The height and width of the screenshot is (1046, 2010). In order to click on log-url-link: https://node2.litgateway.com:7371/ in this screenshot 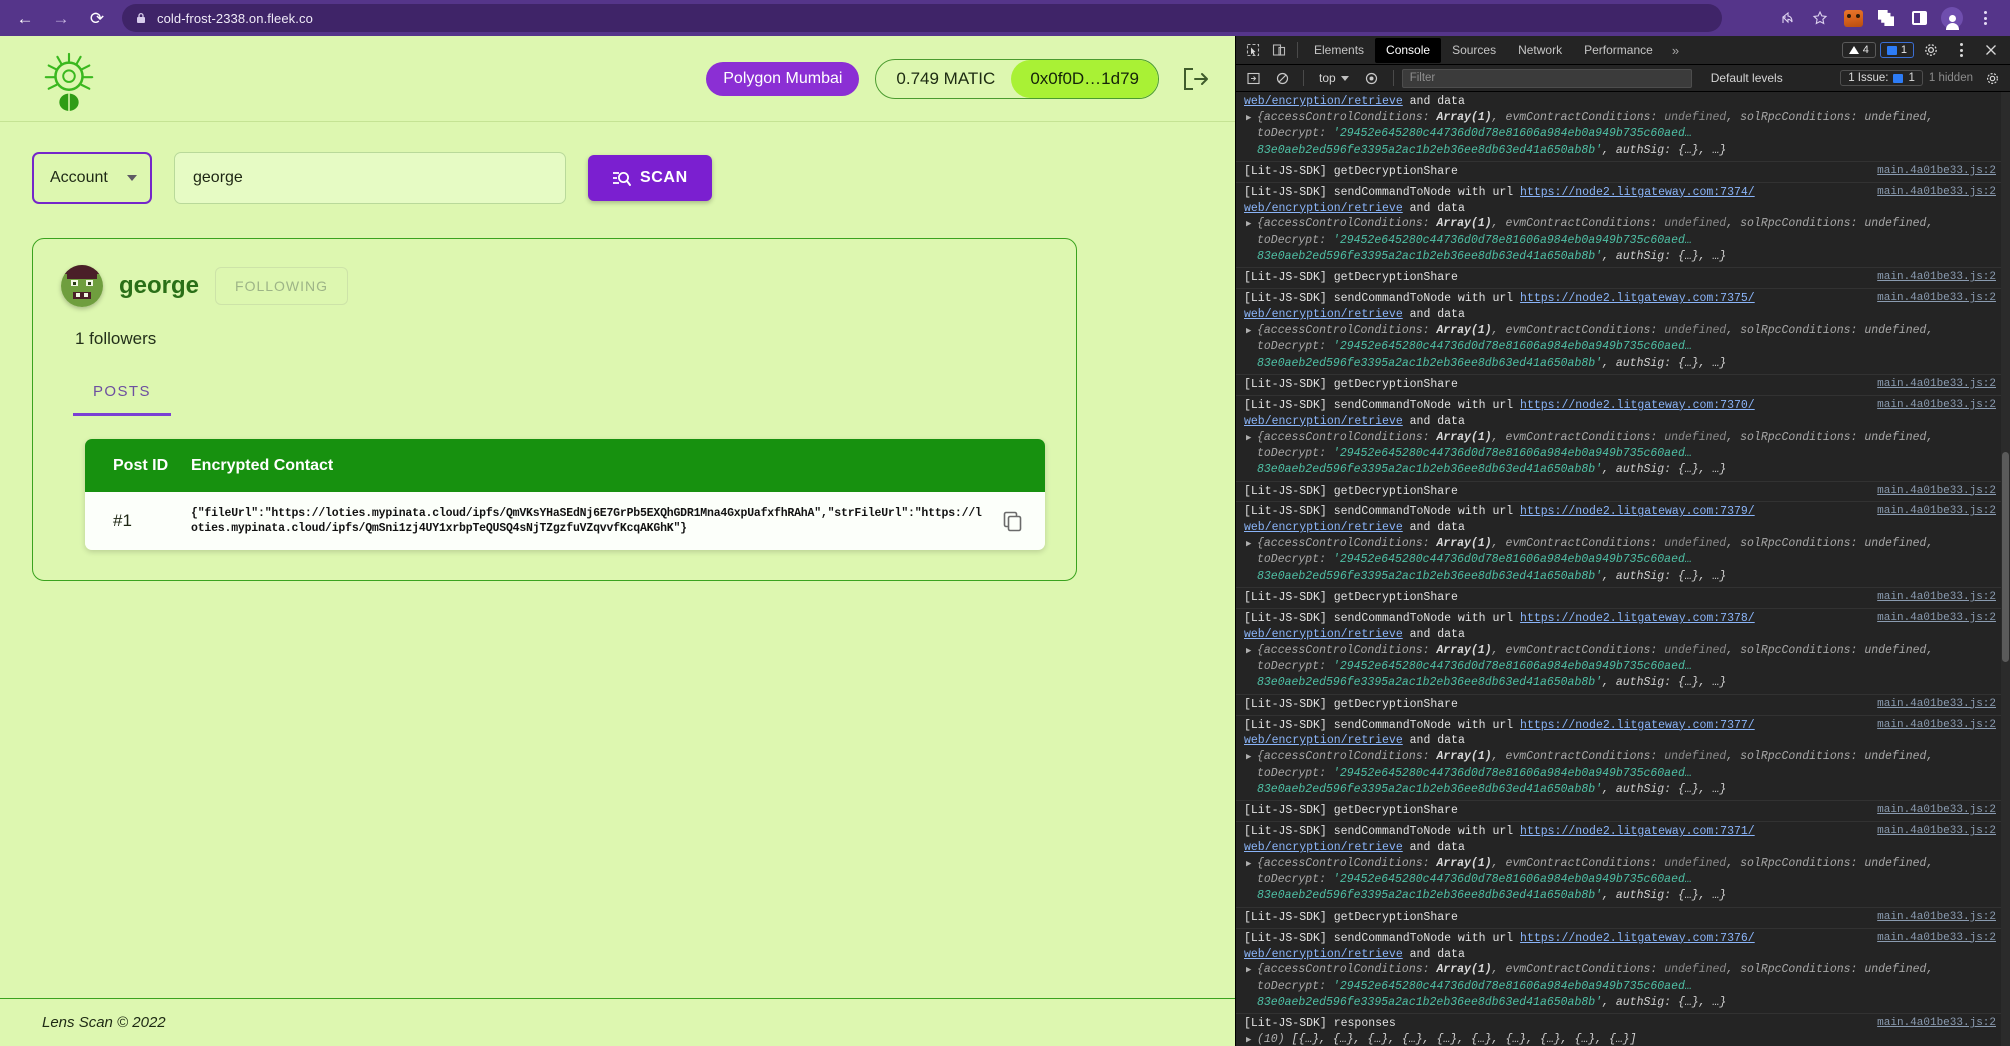, I will do `click(1637, 831)`.